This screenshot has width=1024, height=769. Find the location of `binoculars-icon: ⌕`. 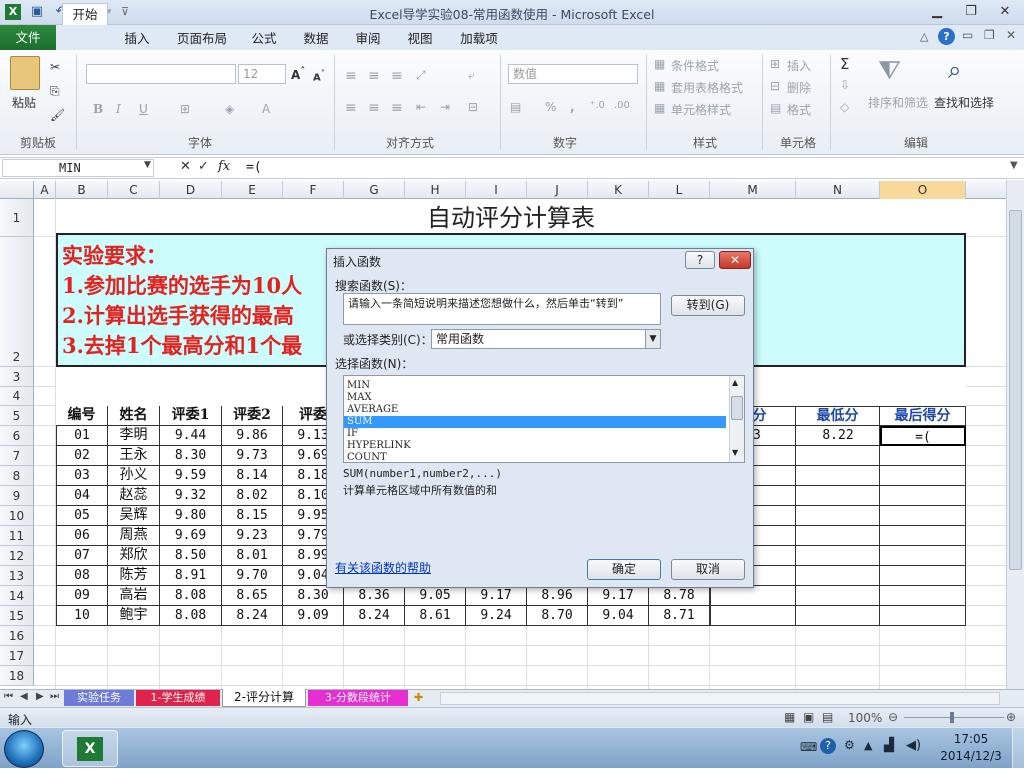

binoculars-icon: ⌕ is located at coordinates (954, 70).